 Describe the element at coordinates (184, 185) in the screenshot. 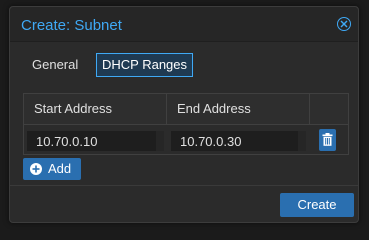

I see `footer-divider` at that location.